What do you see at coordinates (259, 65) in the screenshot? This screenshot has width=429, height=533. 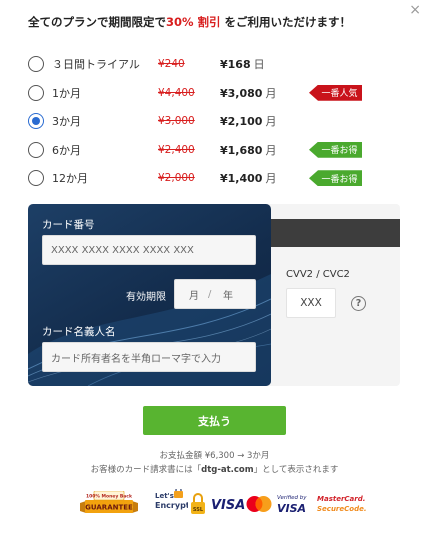 I see `plan-price-unit: 日` at bounding box center [259, 65].